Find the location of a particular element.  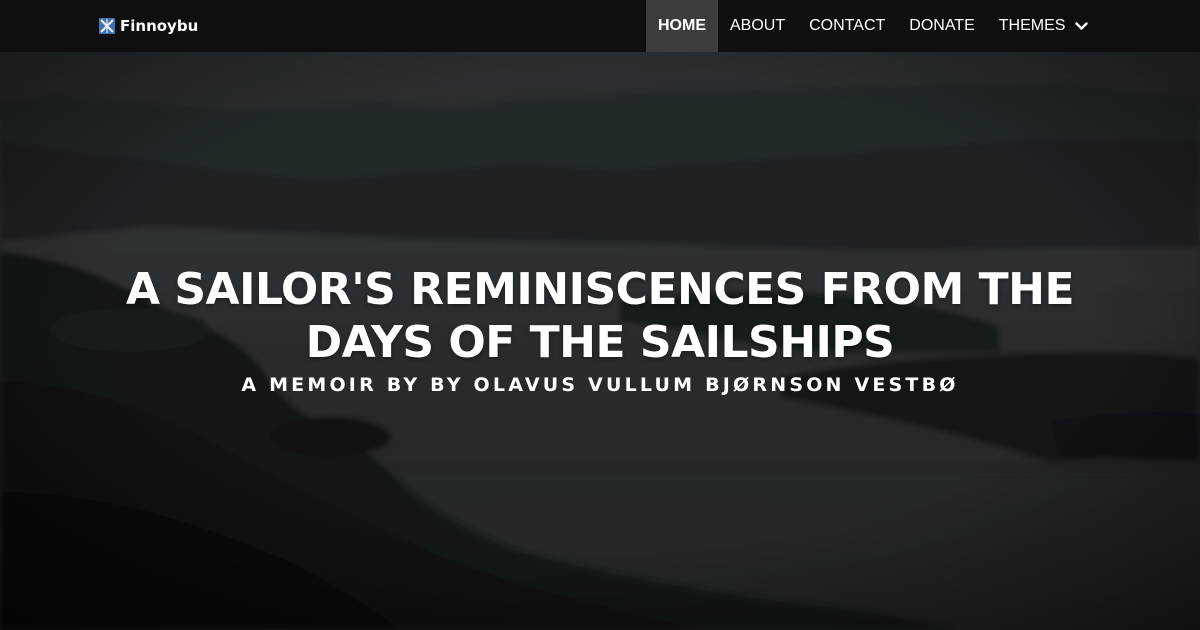

nav-item-themes-dropdown: THEMES is located at coordinates (1044, 26).